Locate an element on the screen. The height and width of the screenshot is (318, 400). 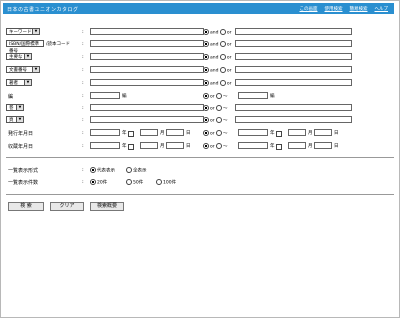
bunsho-select: 文書番号 ▼ is located at coordinates (23, 69).